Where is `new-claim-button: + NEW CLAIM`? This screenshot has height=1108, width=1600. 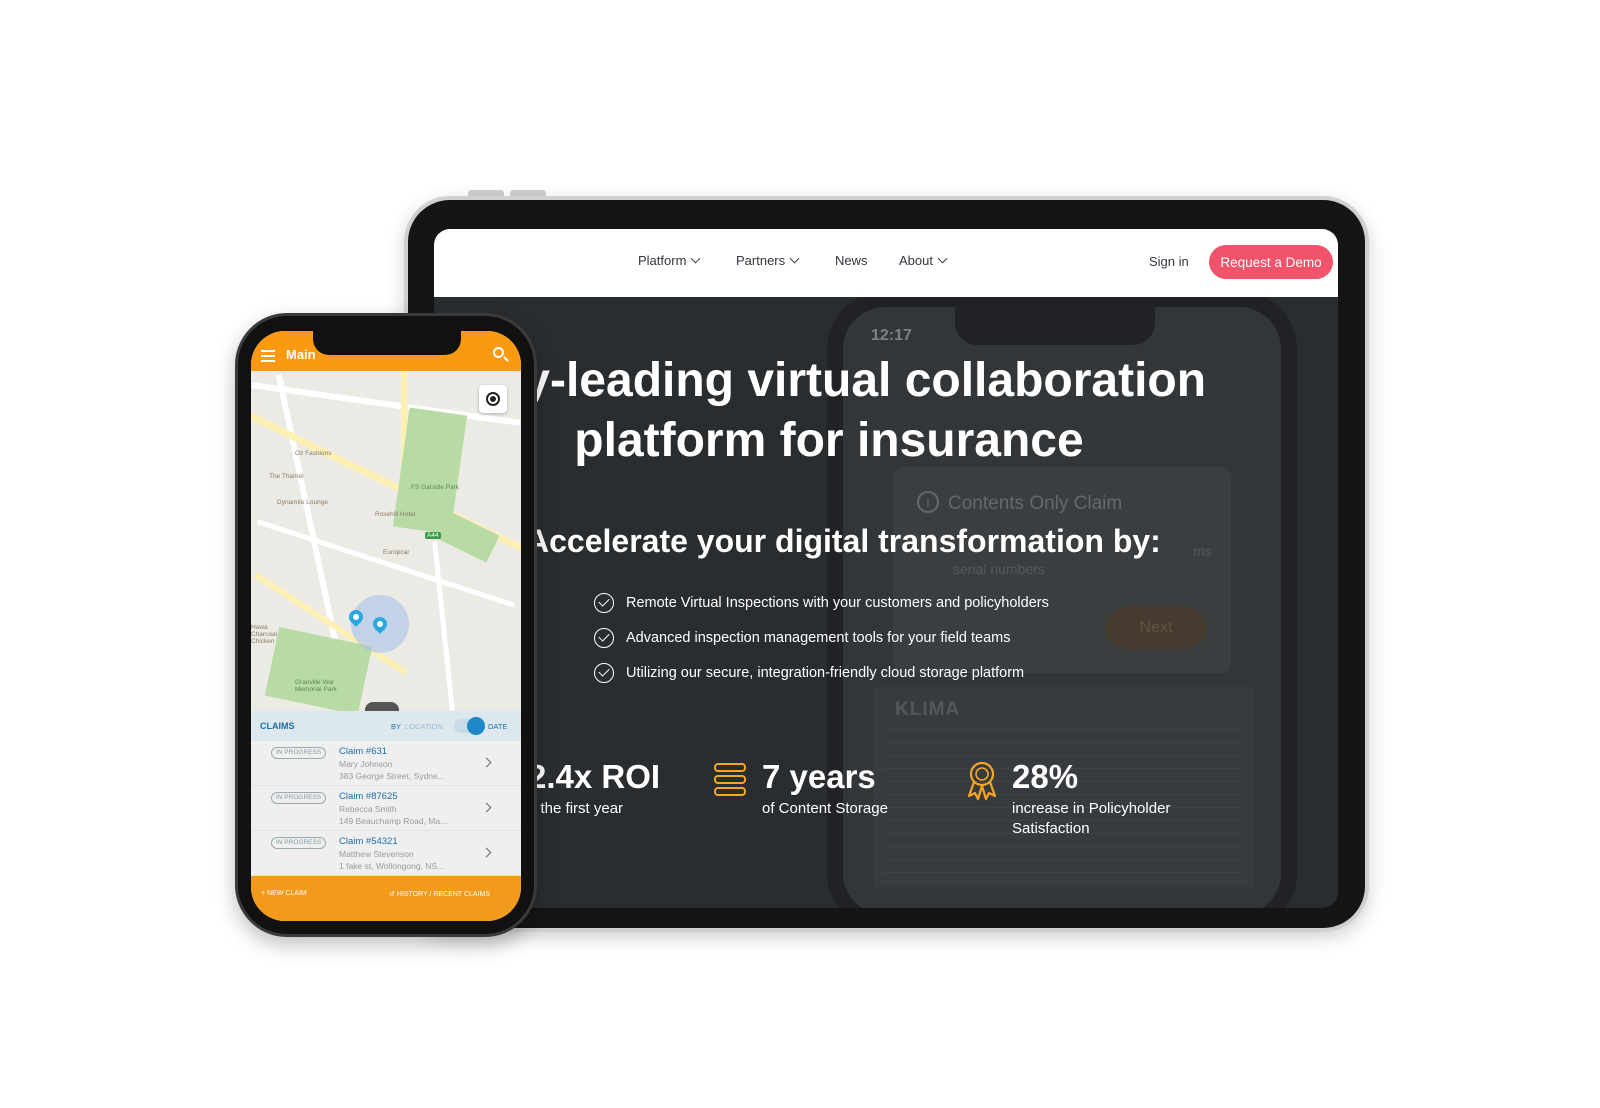 new-claim-button: + NEW CLAIM is located at coordinates (284, 893).